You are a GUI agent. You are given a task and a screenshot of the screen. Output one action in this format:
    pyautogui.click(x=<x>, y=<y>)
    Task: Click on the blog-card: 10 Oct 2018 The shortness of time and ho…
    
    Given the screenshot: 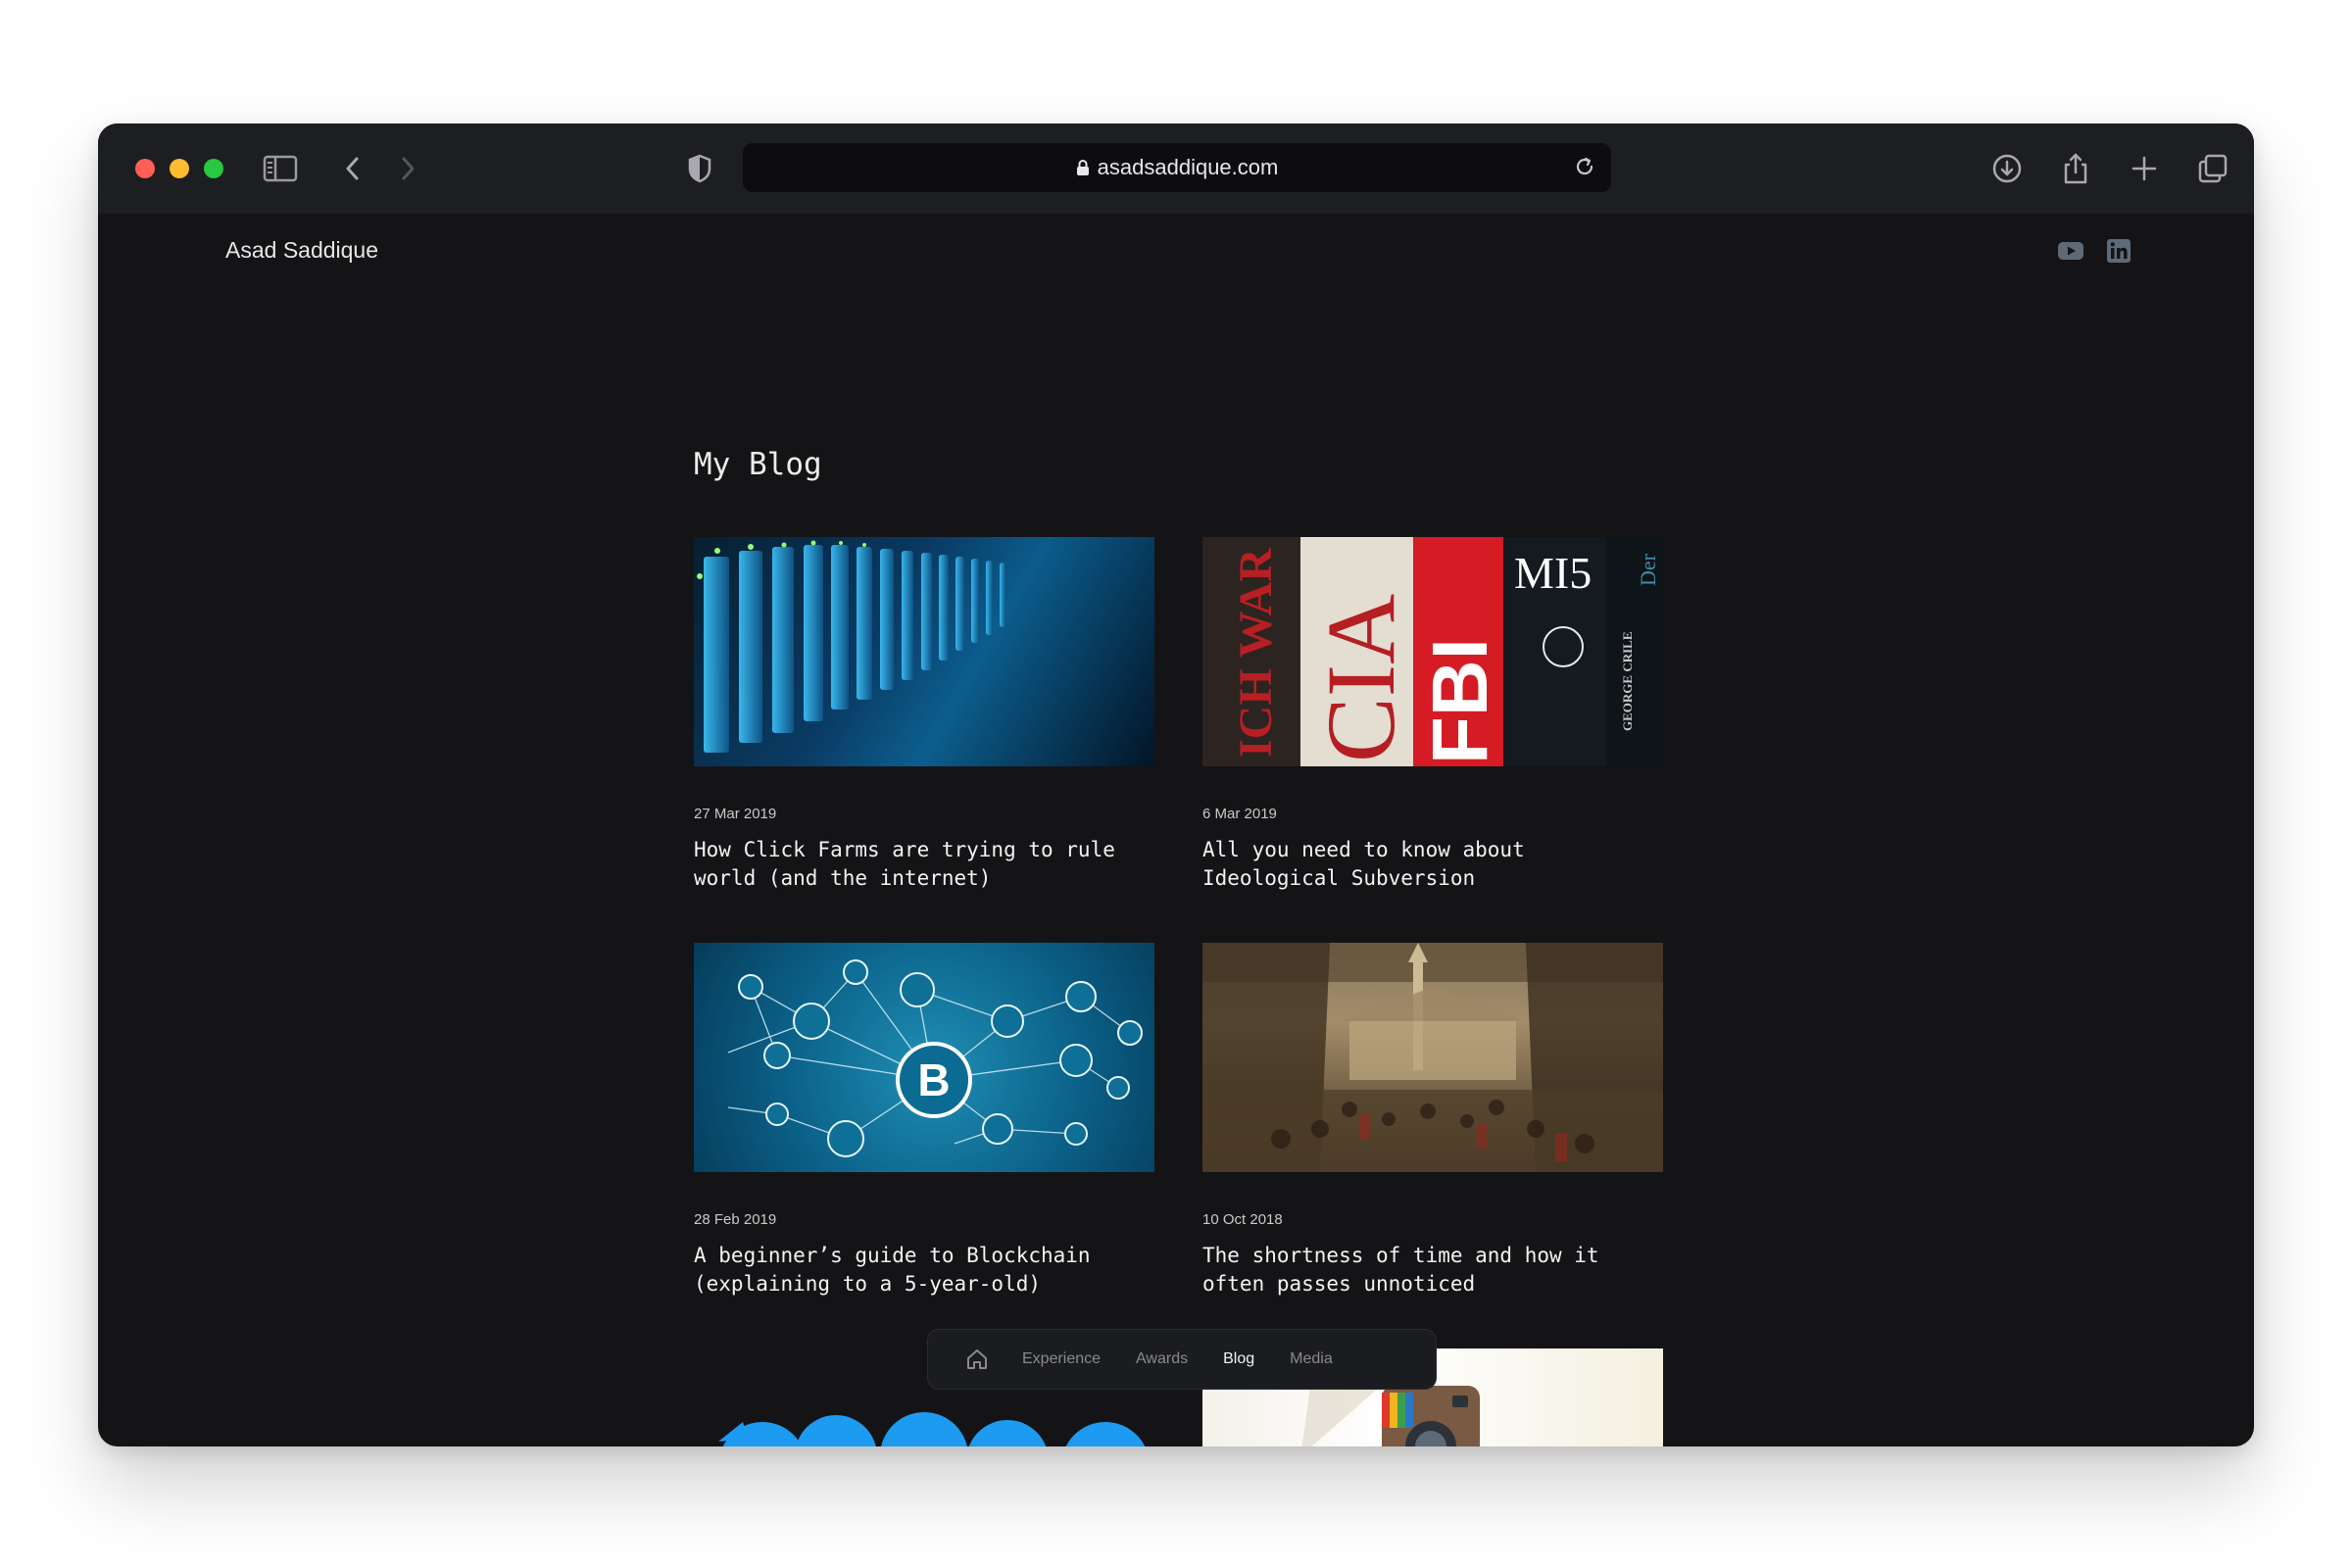 What is the action you would take?
    pyautogui.click(x=1432, y=1120)
    